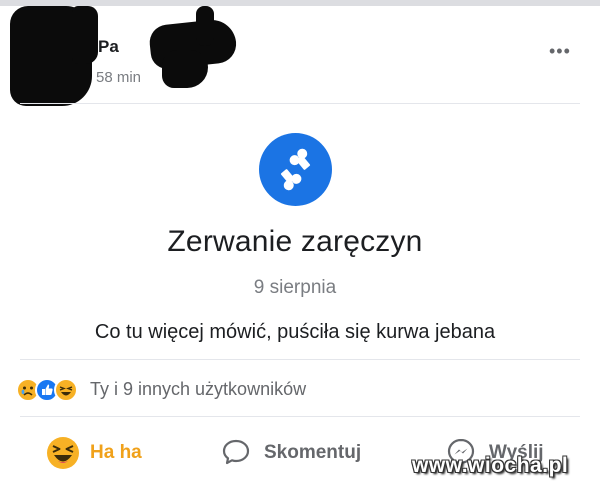 This screenshot has height=491, width=600. I want to click on haha-emoji-icon, so click(63, 453).